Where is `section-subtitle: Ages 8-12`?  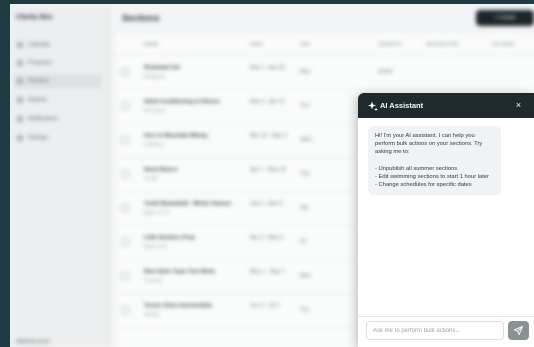 section-subtitle: Ages 8-12 is located at coordinates (157, 213).